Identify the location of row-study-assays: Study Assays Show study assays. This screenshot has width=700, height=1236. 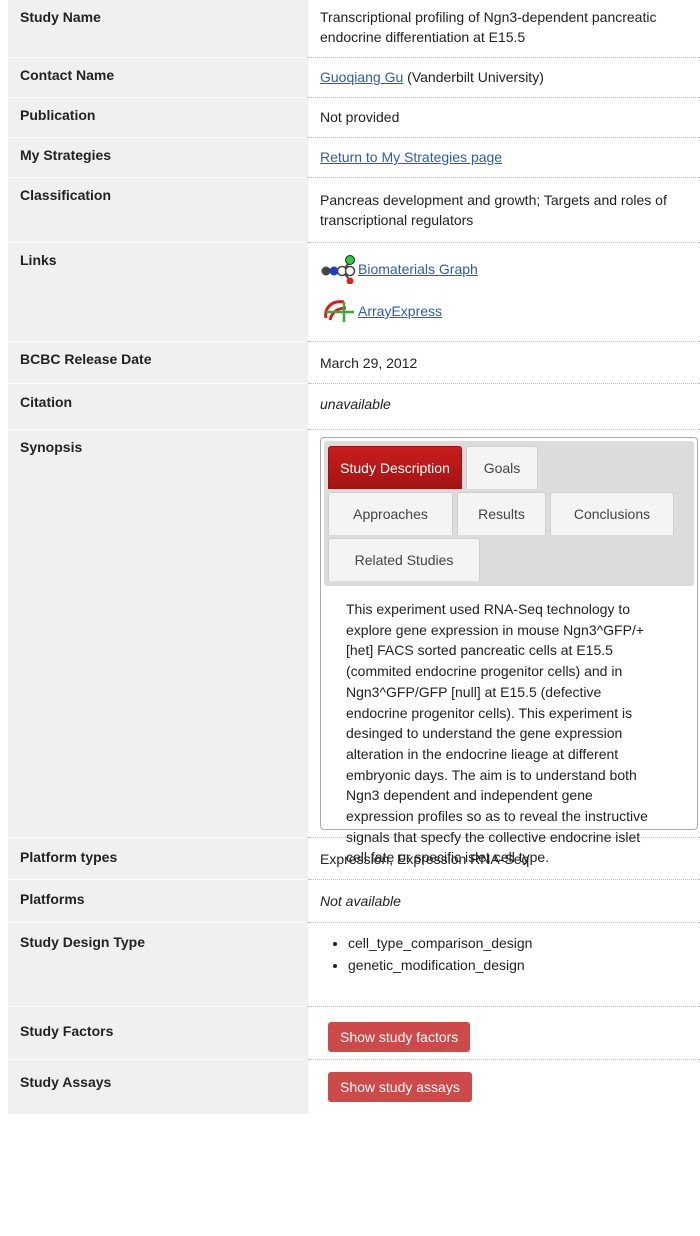
(354, 1087).